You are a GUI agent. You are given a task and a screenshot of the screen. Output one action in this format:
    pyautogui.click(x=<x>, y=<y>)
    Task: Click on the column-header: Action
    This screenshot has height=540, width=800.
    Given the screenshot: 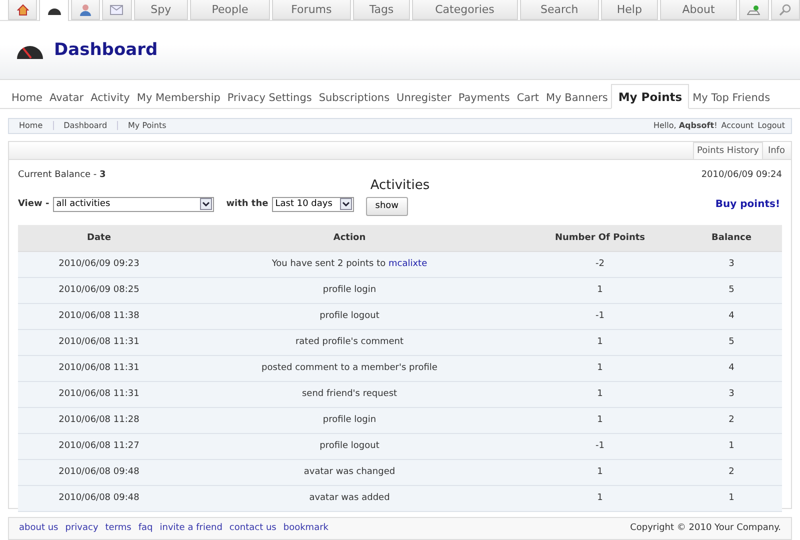 What is the action you would take?
    pyautogui.click(x=349, y=238)
    